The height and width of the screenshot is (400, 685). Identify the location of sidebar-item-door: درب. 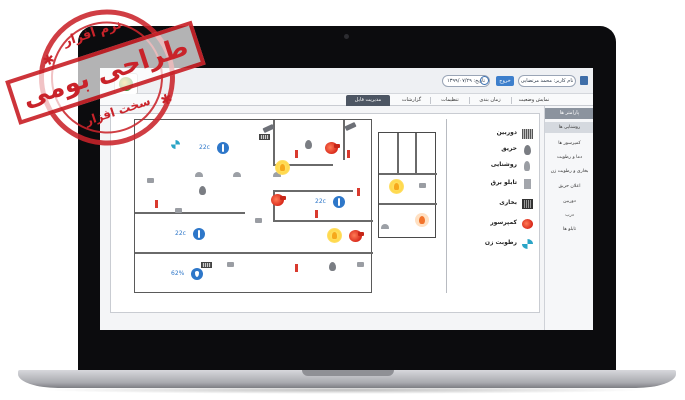
(569, 215).